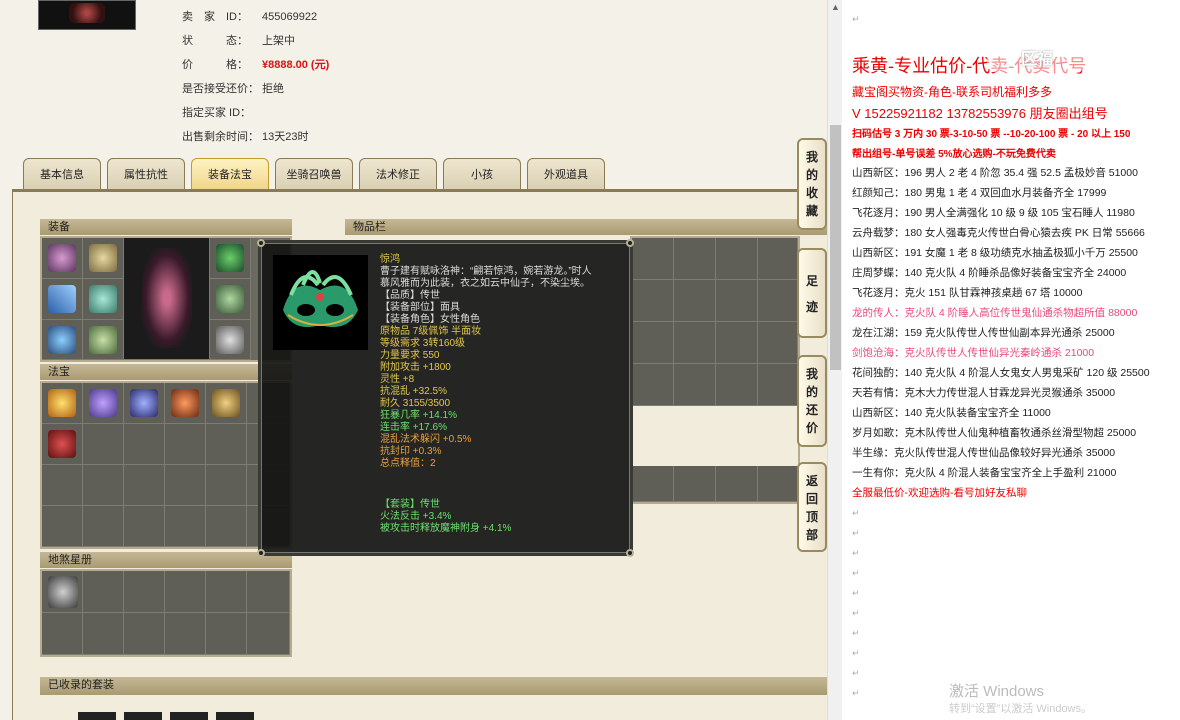  What do you see at coordinates (482, 174) in the screenshot?
I see `tab-children: 小孩` at bounding box center [482, 174].